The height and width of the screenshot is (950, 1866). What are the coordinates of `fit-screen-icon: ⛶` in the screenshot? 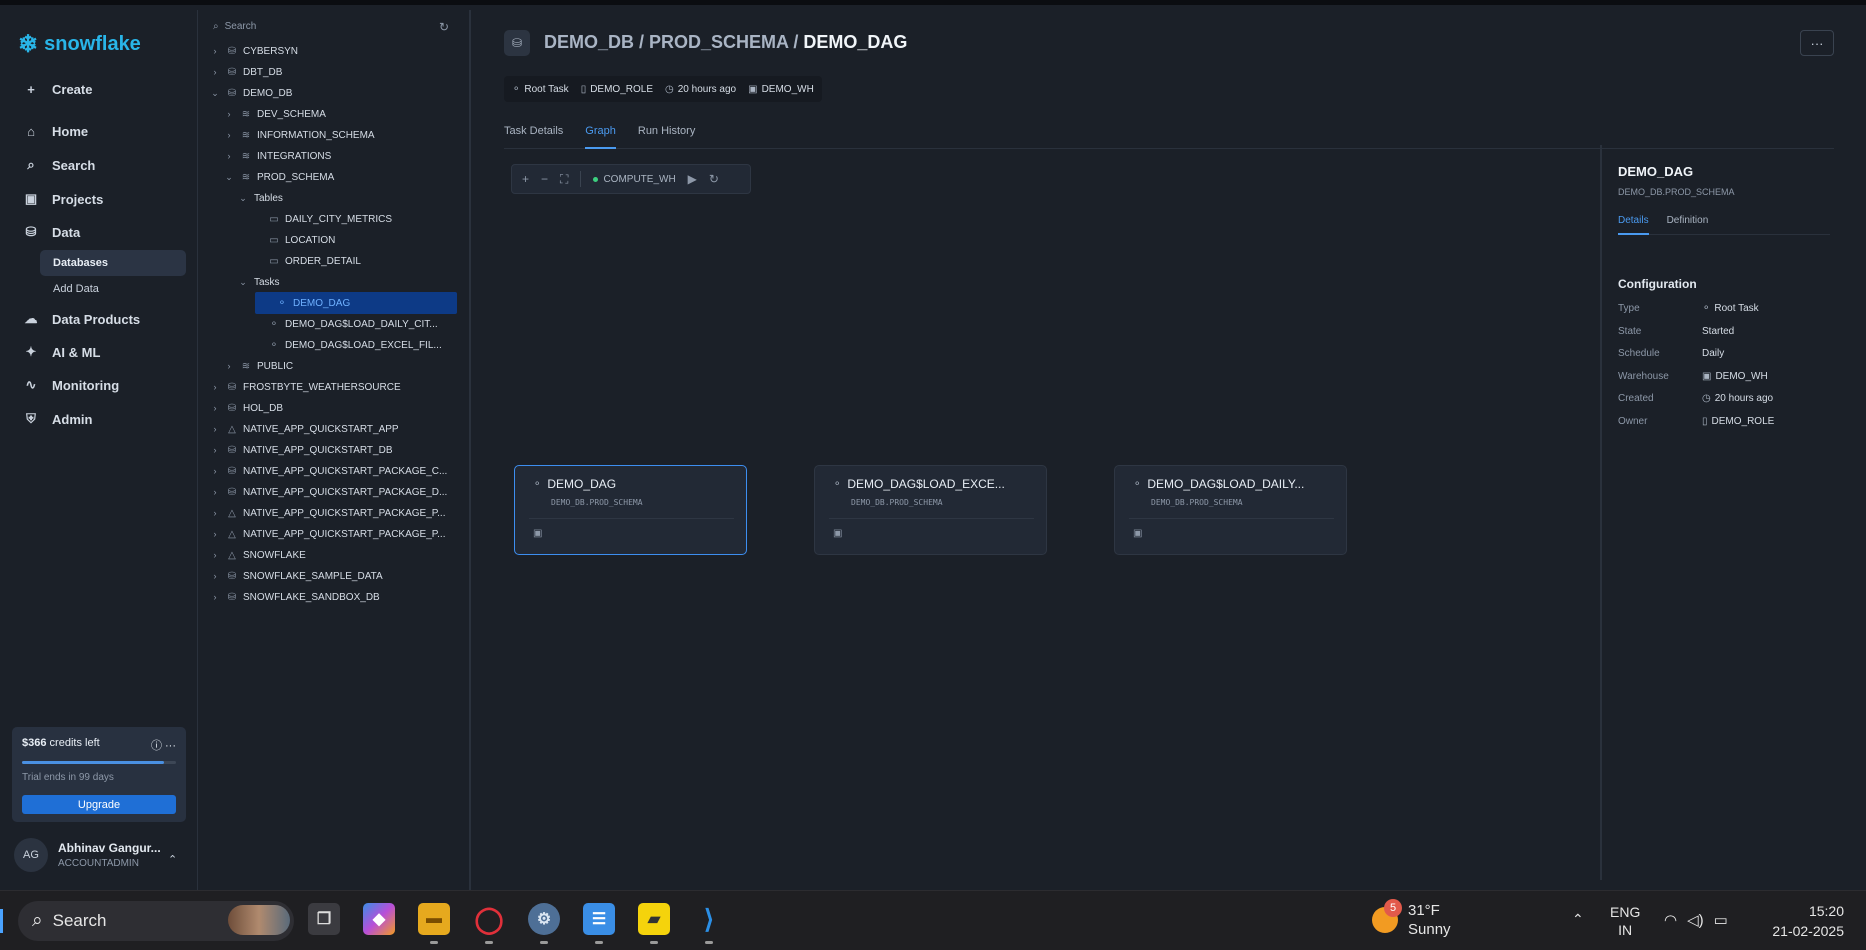 It's located at (564, 179).